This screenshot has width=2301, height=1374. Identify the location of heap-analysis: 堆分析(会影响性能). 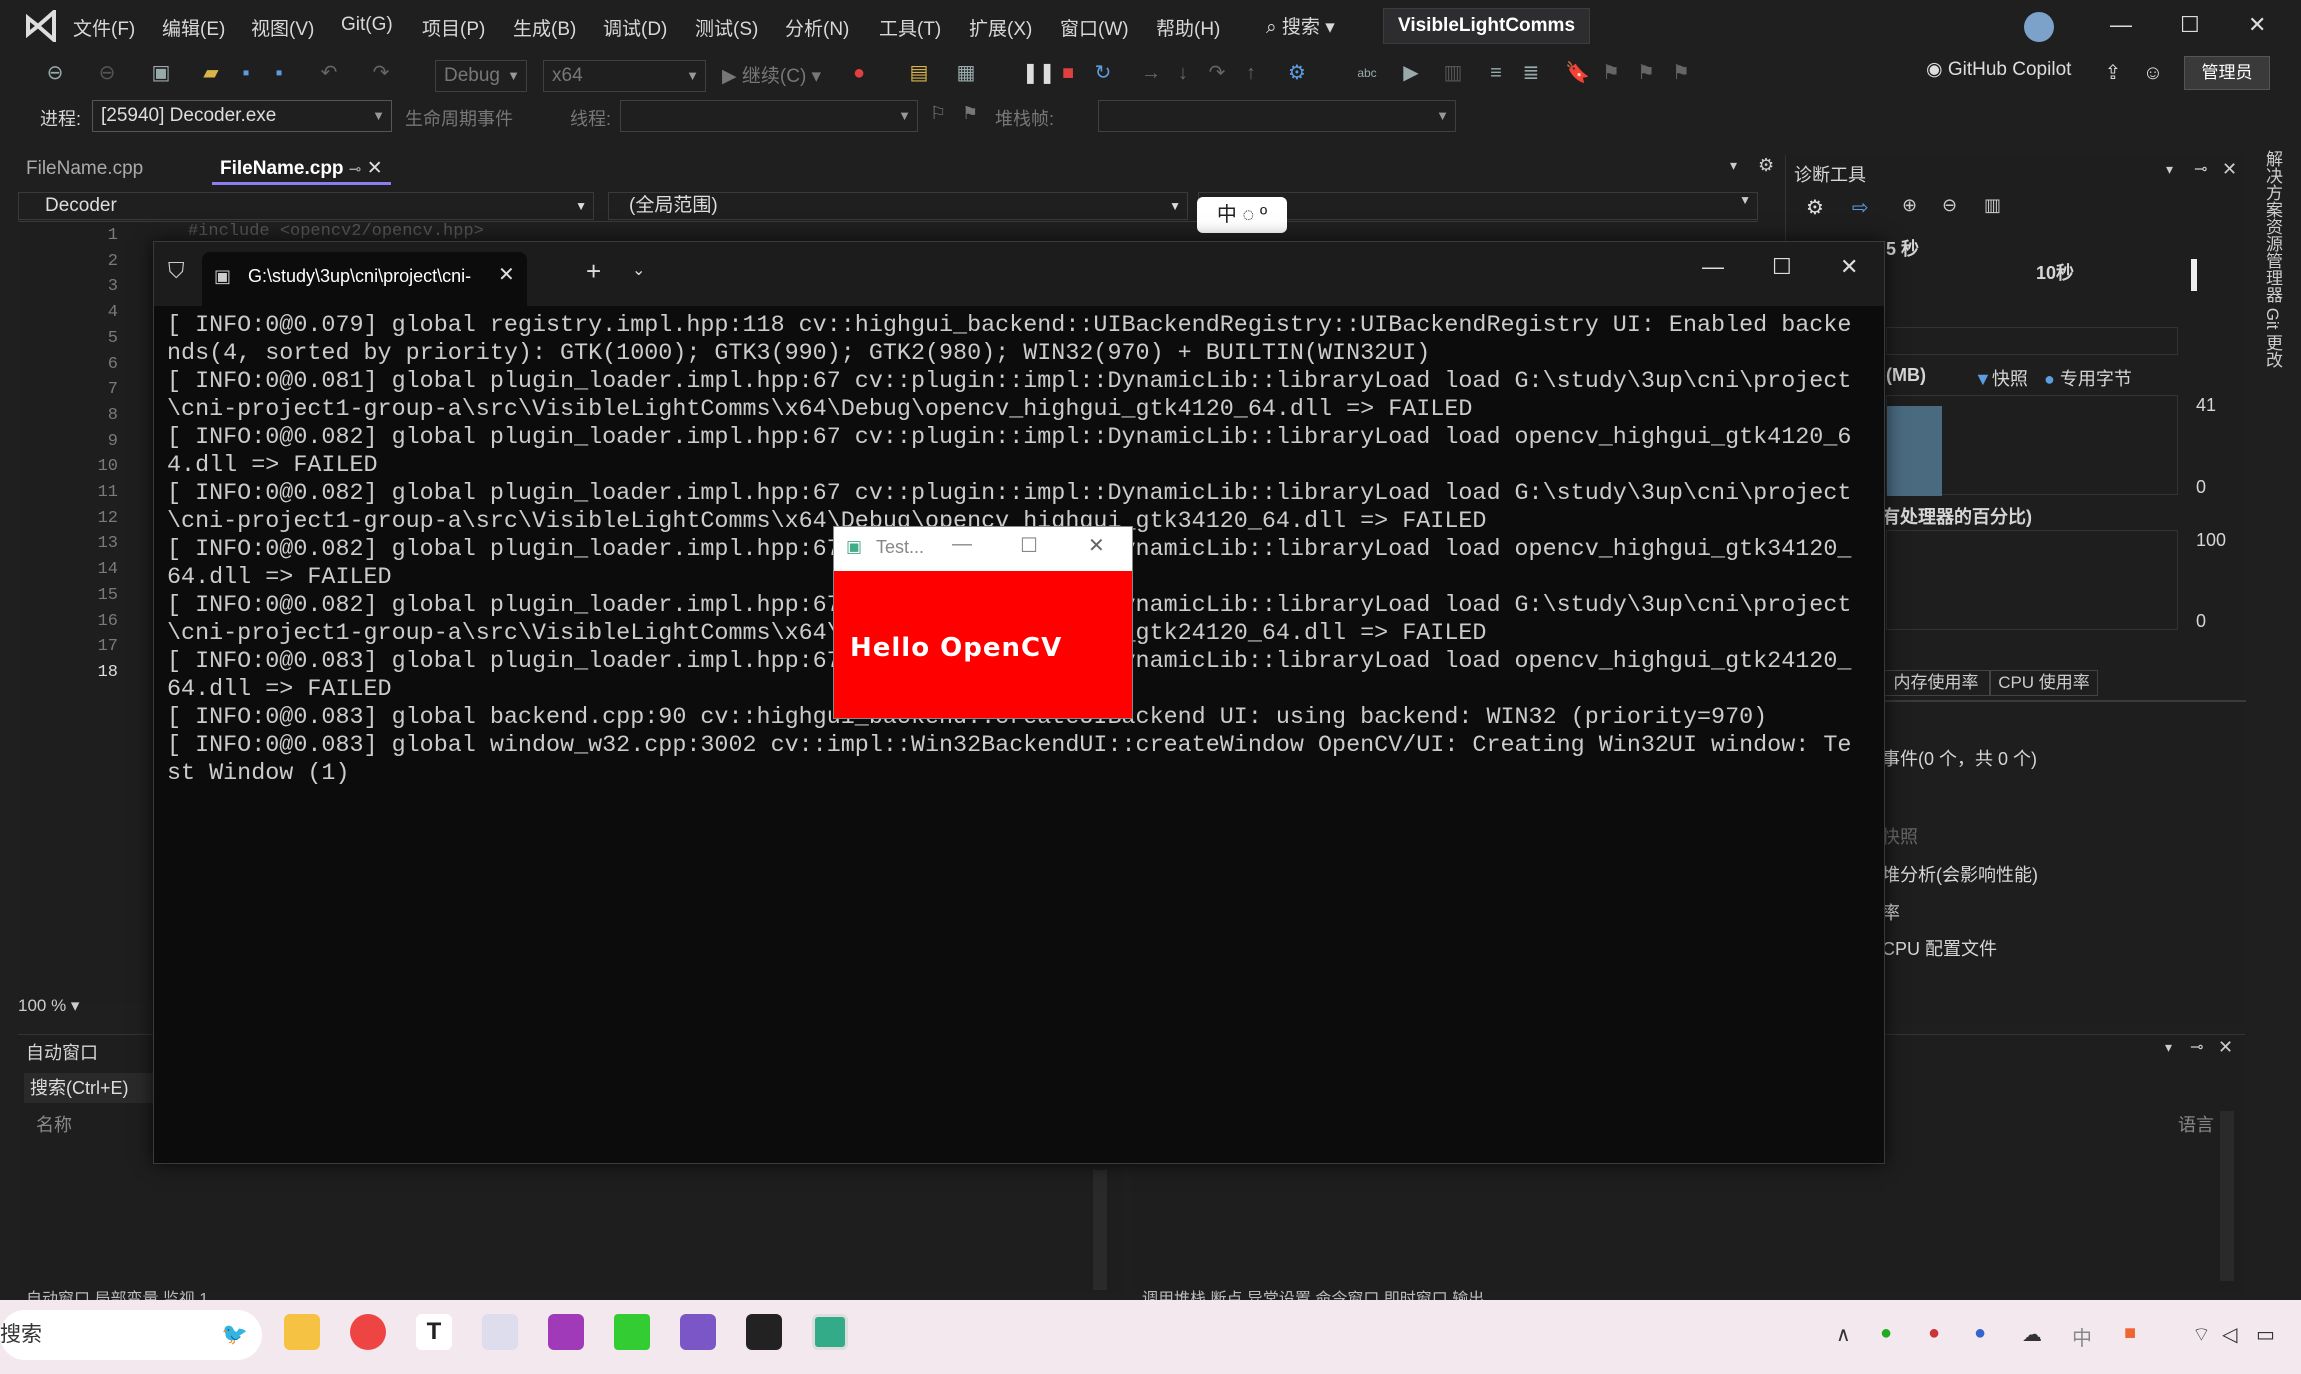
(1960, 874).